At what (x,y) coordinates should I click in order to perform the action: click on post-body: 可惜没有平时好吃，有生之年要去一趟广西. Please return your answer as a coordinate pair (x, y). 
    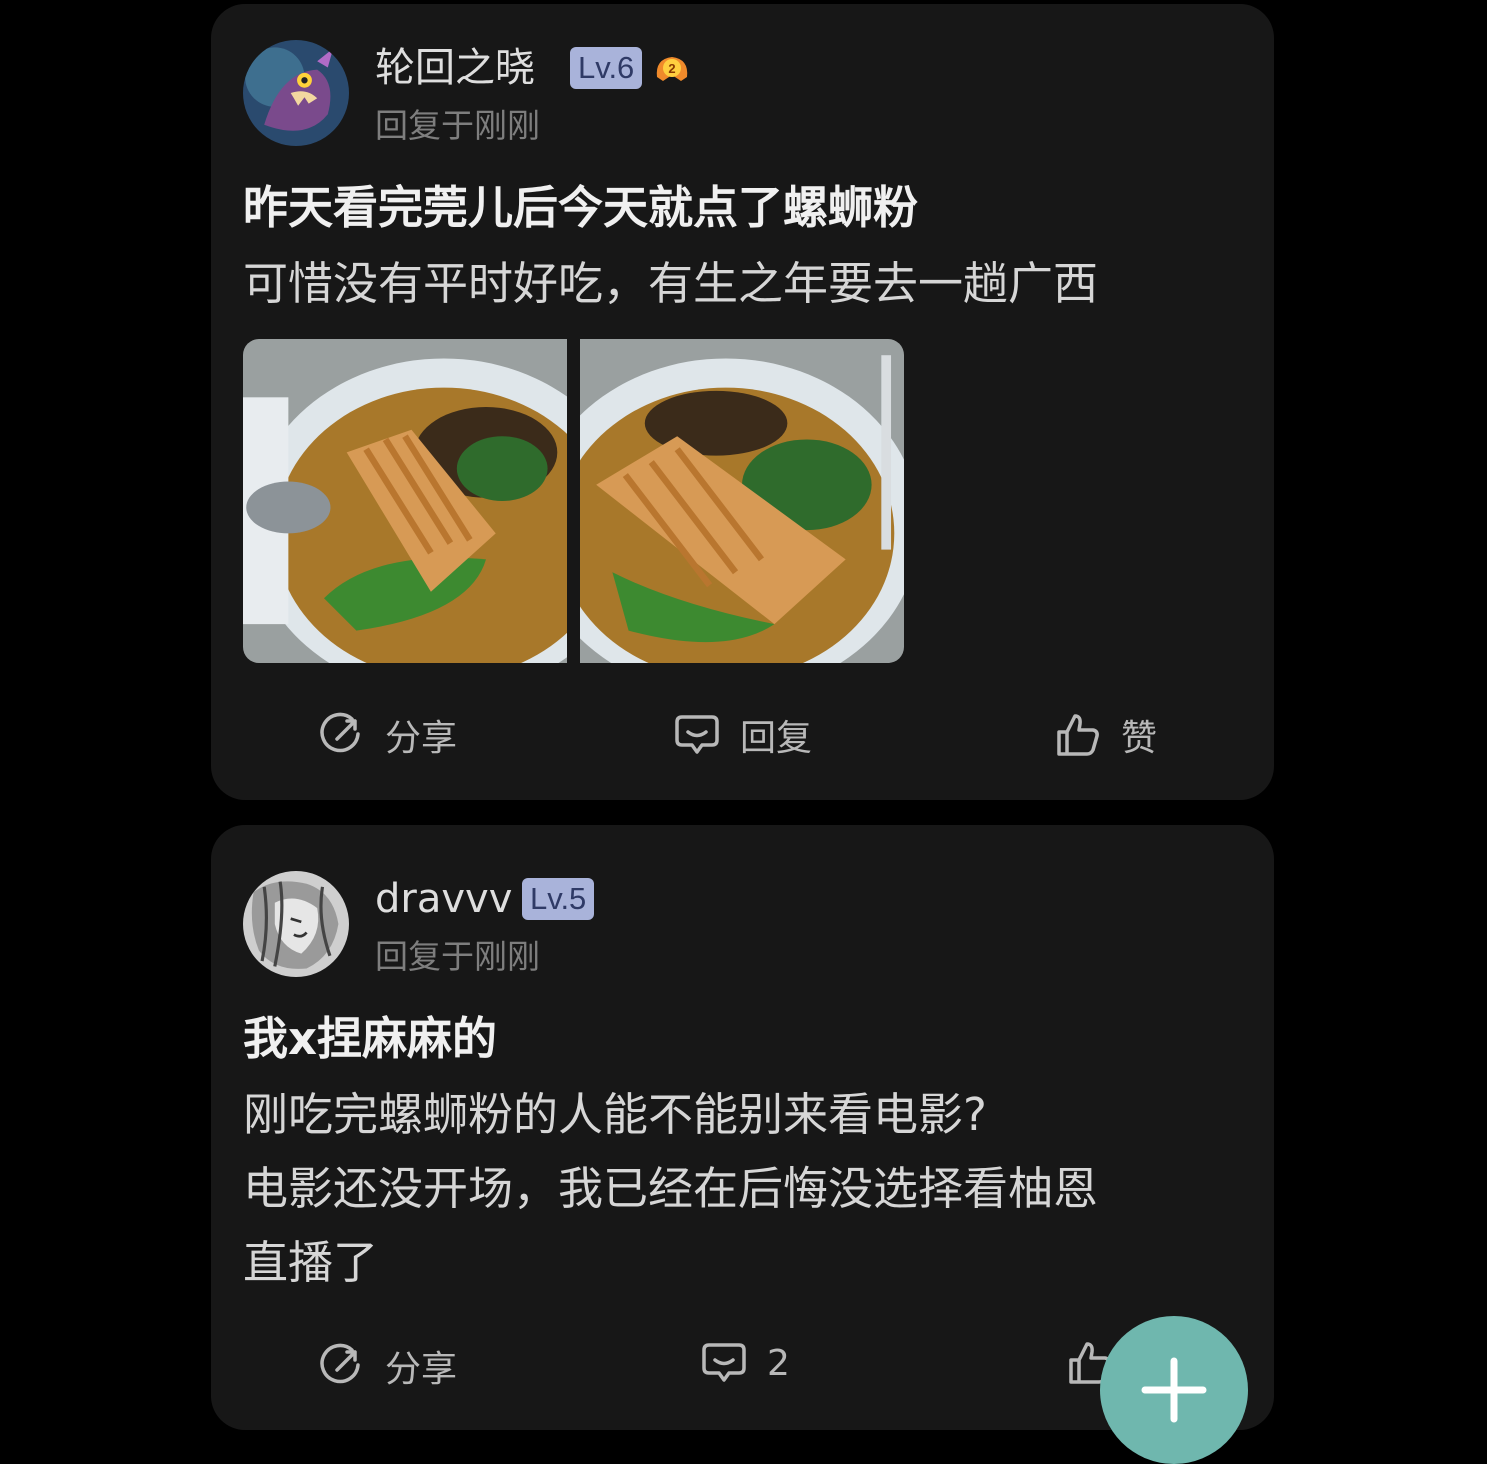
    Looking at the image, I should click on (743, 284).